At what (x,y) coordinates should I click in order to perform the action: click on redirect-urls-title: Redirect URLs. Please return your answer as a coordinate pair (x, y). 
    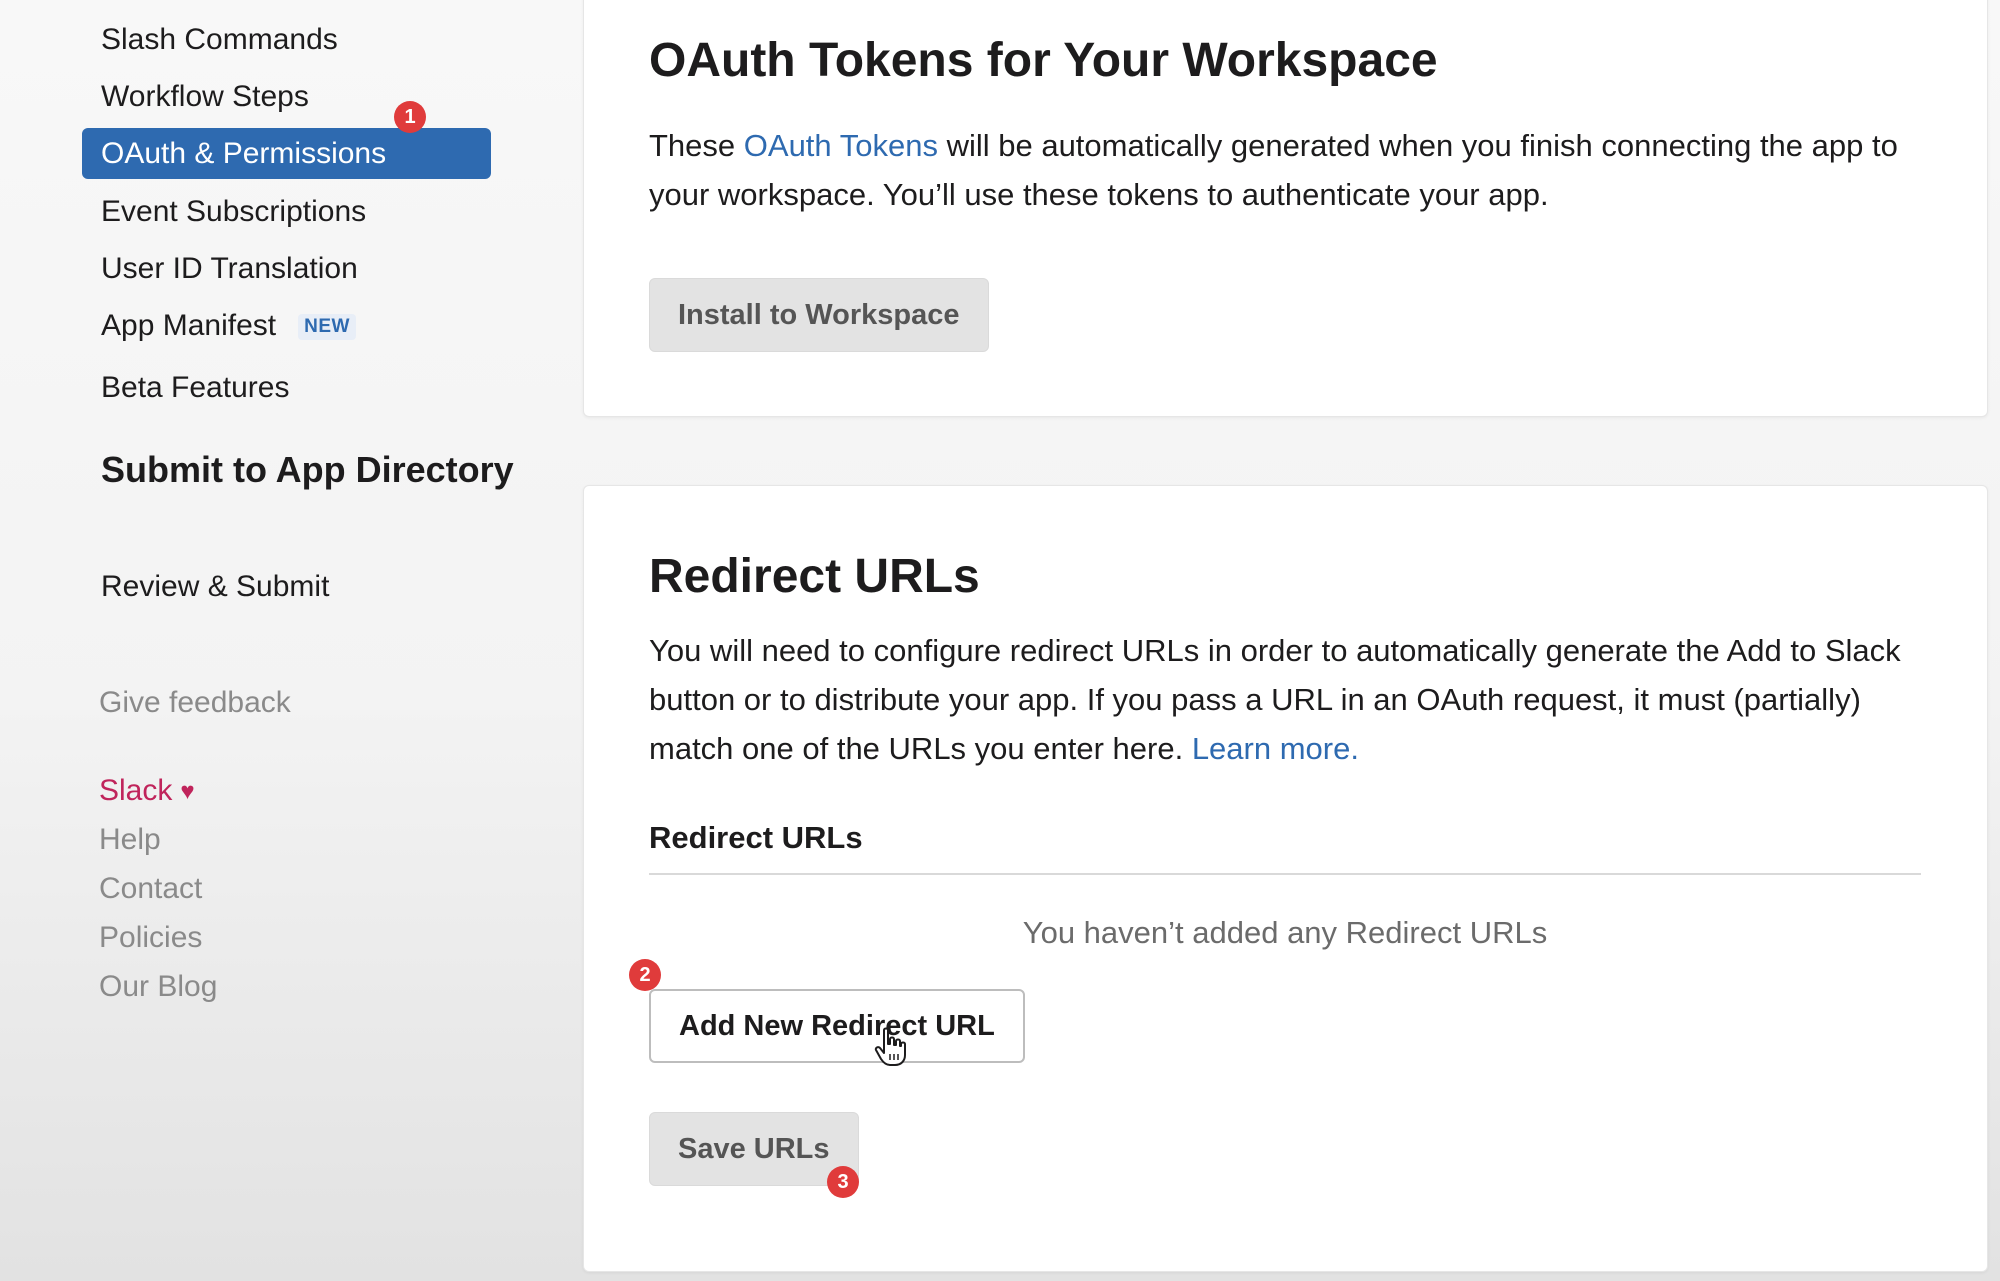
    Looking at the image, I should click on (814, 576).